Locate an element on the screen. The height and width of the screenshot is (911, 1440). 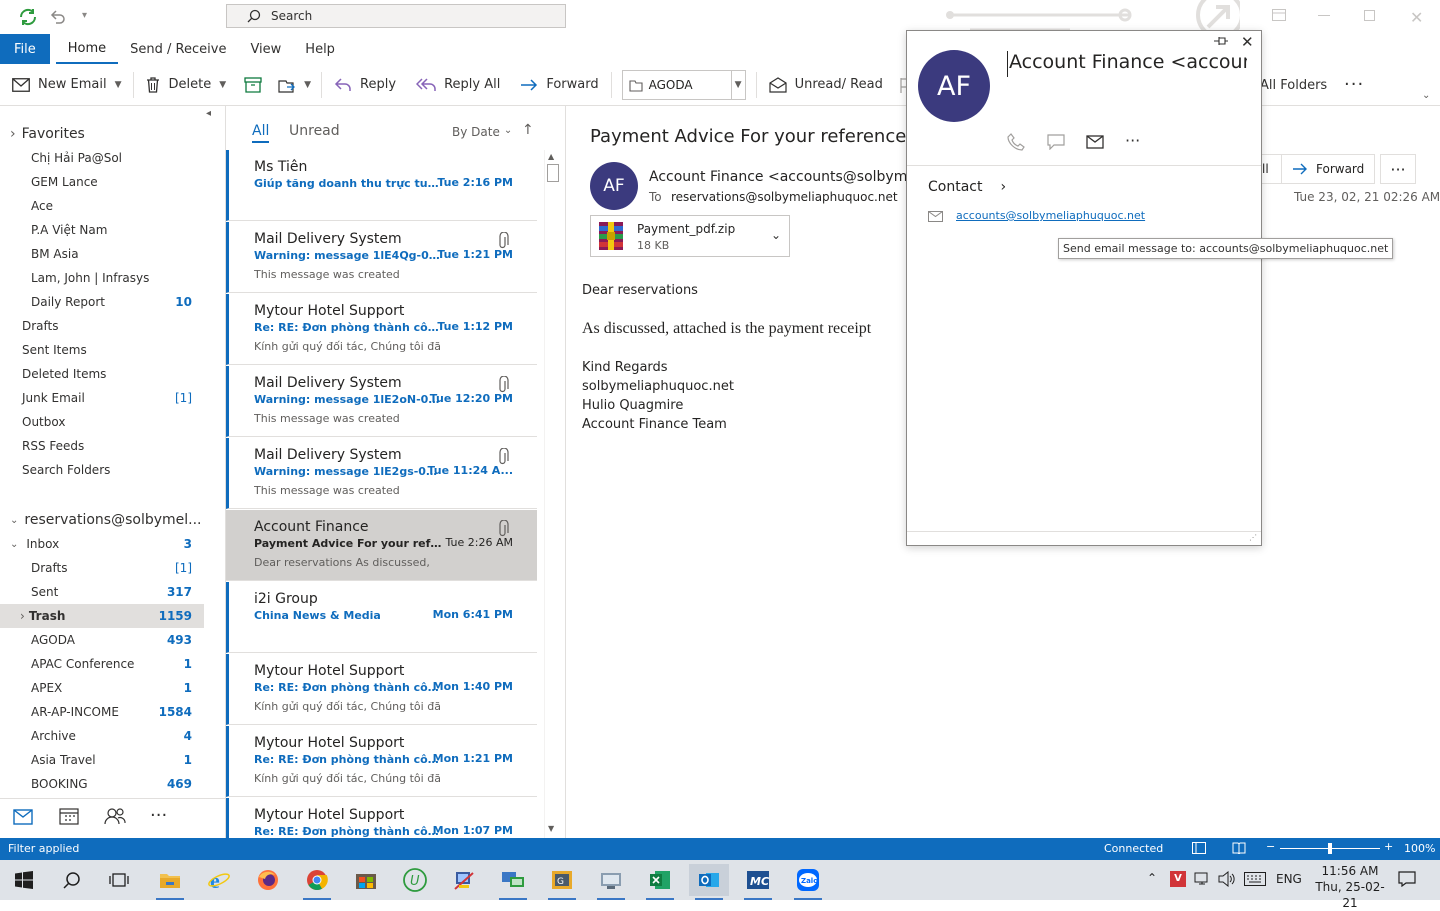
hotel-system-icon: G is located at coordinates (562, 882).